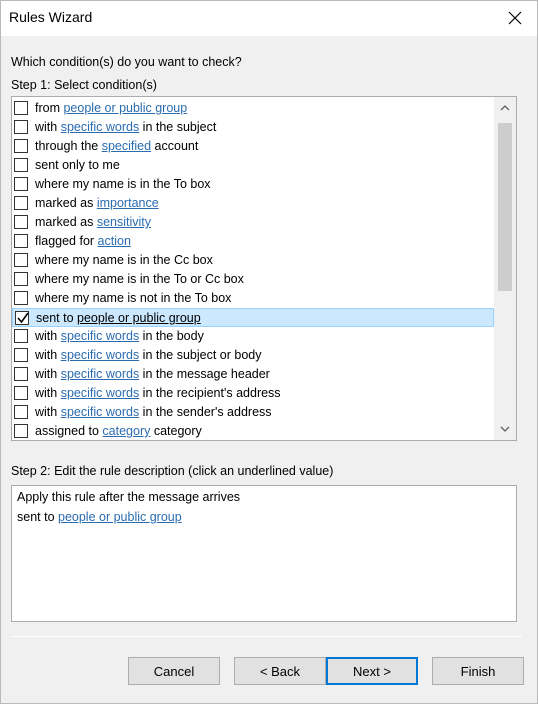 The image size is (538, 704). Describe the element at coordinates (280, 671) in the screenshot. I see `back-button: < Back` at that location.